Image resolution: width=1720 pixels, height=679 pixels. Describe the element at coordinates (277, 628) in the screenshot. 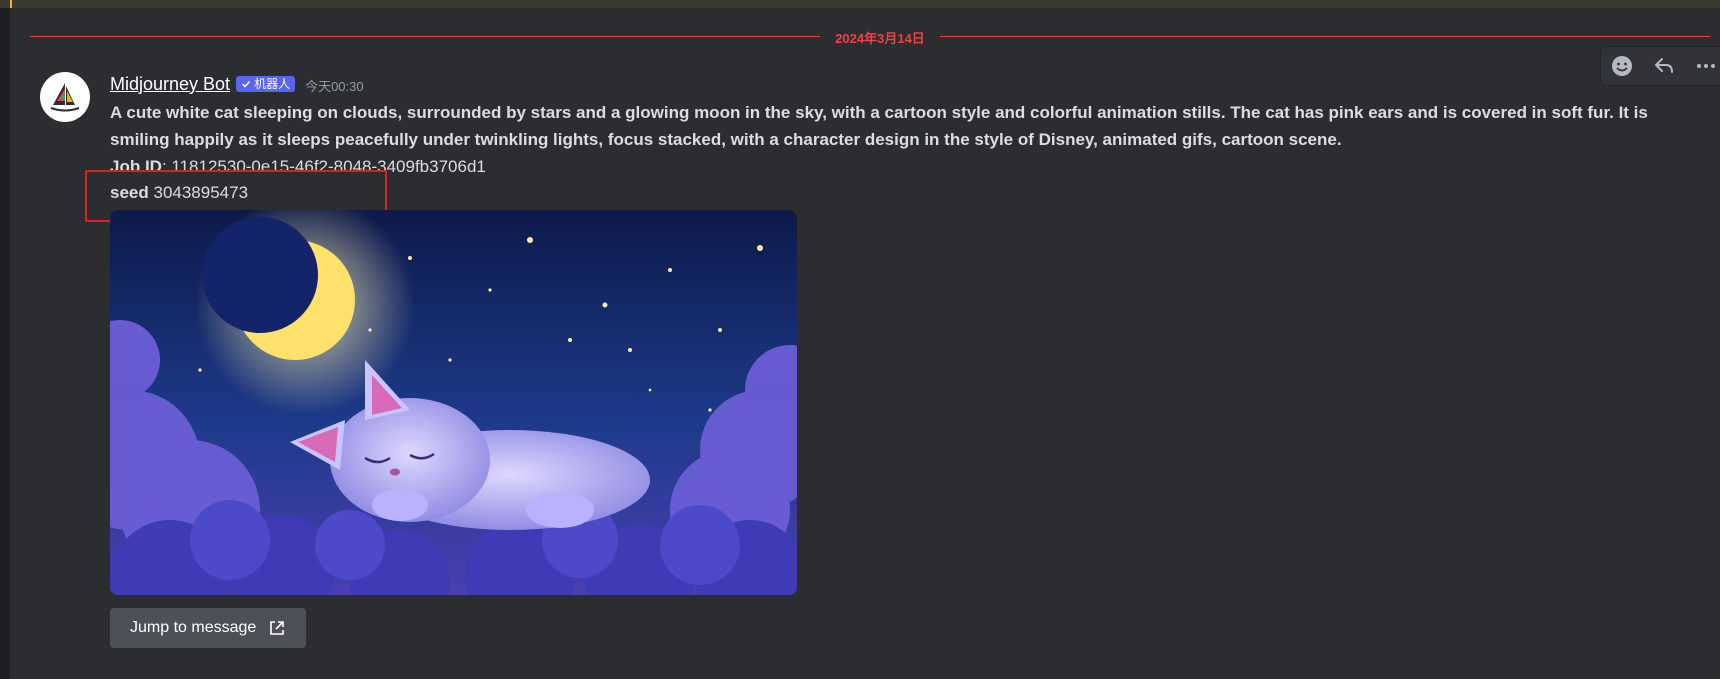

I see `external-link-icon` at that location.